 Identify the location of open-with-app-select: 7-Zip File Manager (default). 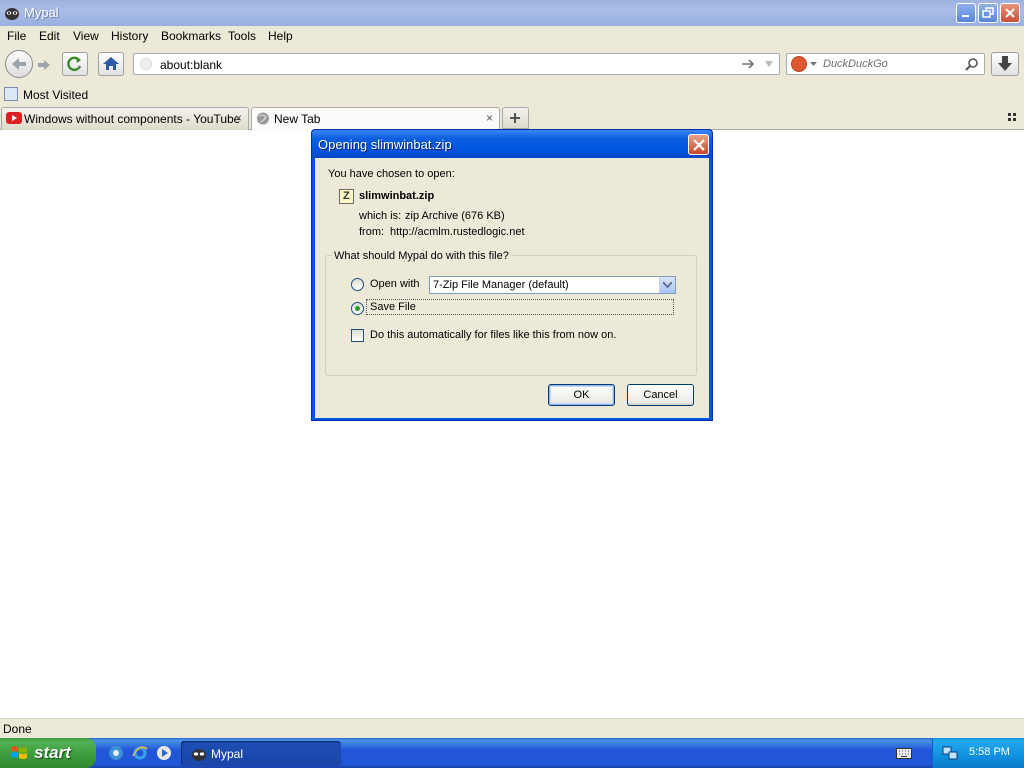
(552, 285).